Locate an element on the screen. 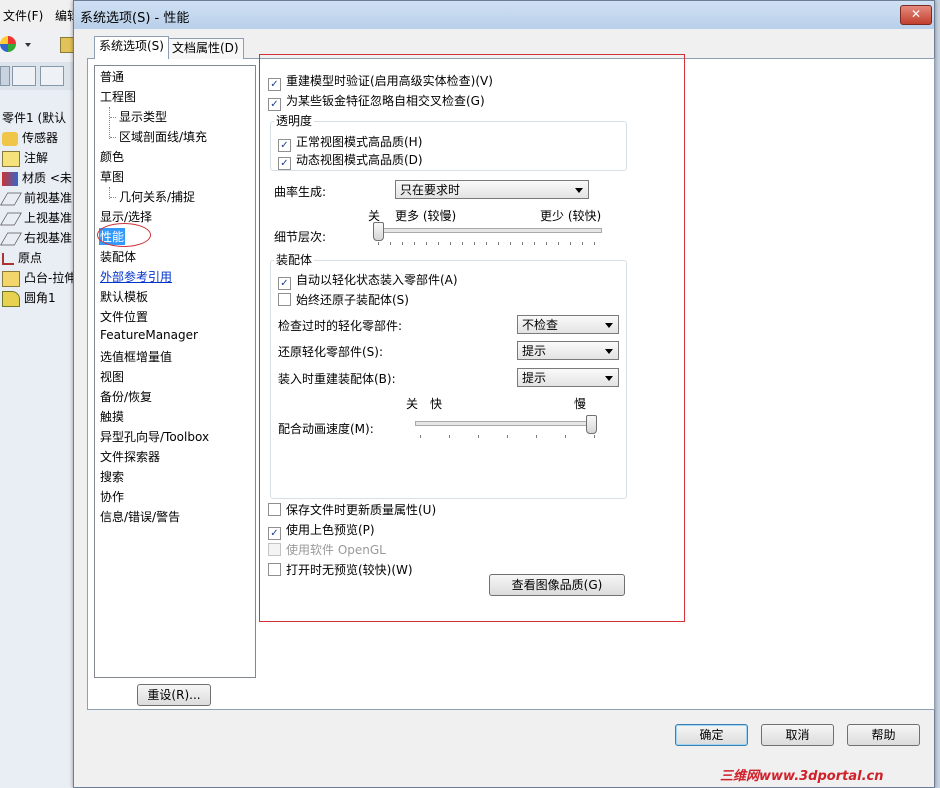  rebuild-on-load-dropdown: 提示 is located at coordinates (568, 377).